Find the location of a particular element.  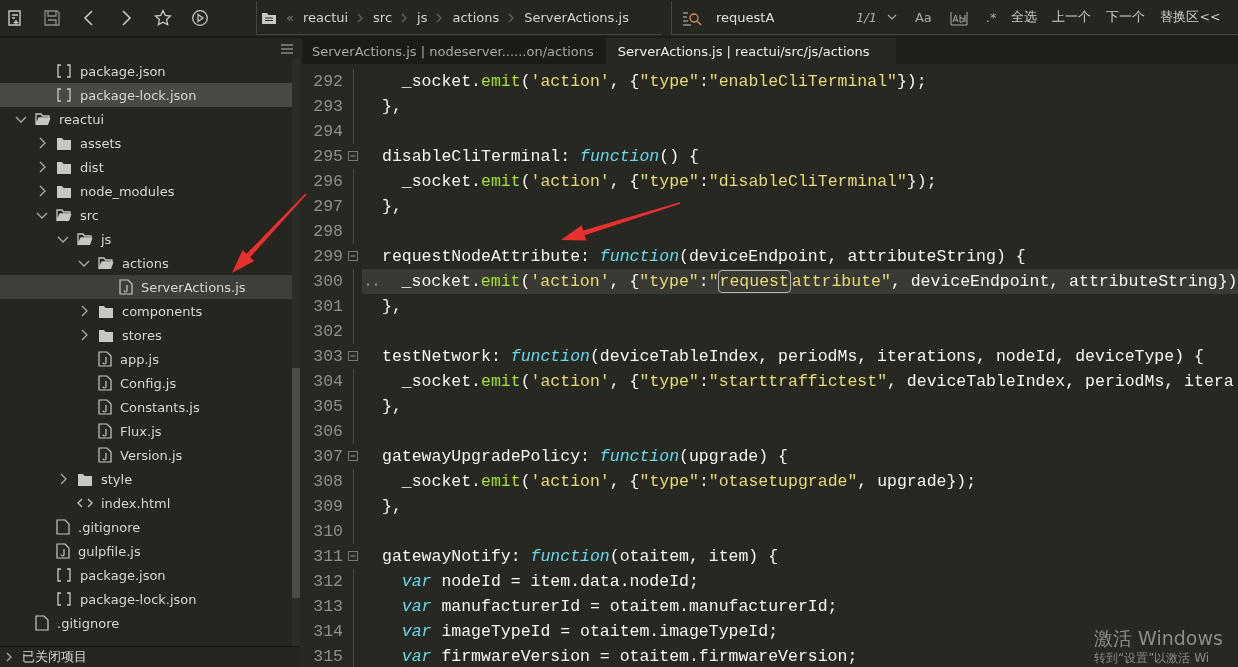

line-number: 308 is located at coordinates (327, 481).